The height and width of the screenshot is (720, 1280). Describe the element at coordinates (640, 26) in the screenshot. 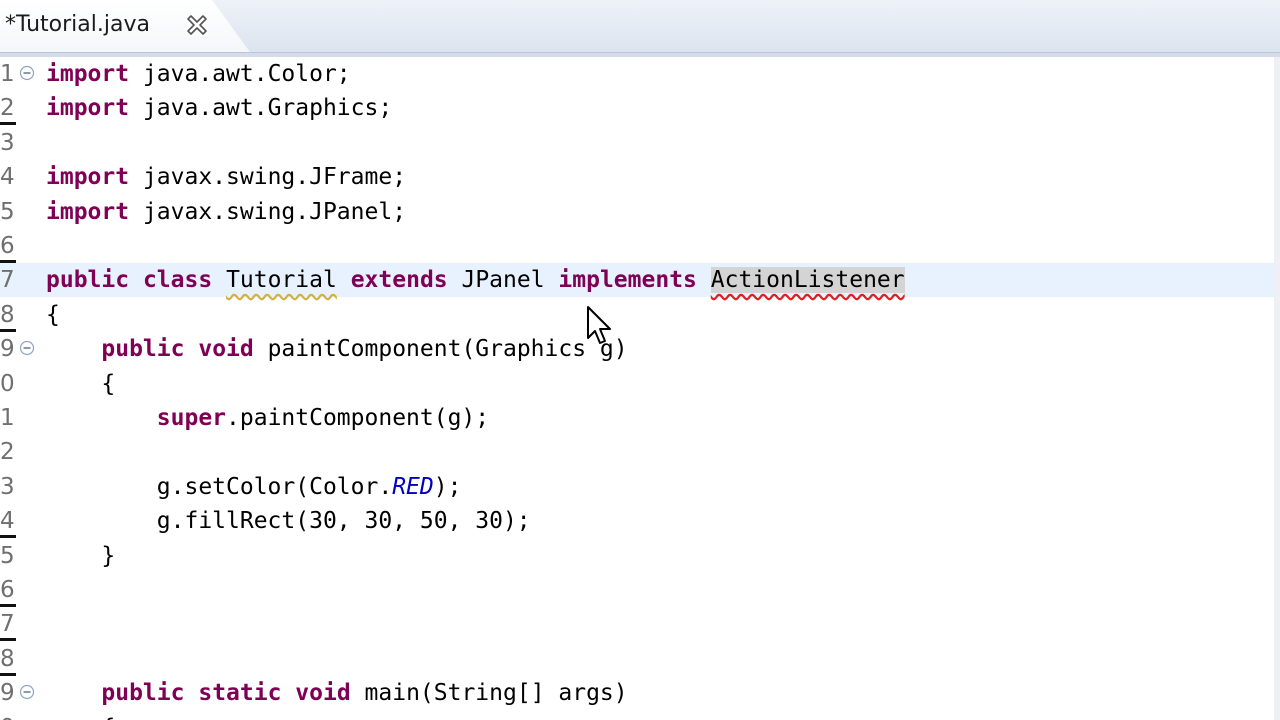

I see `editor-tab-bar: *Tutorial.java` at that location.